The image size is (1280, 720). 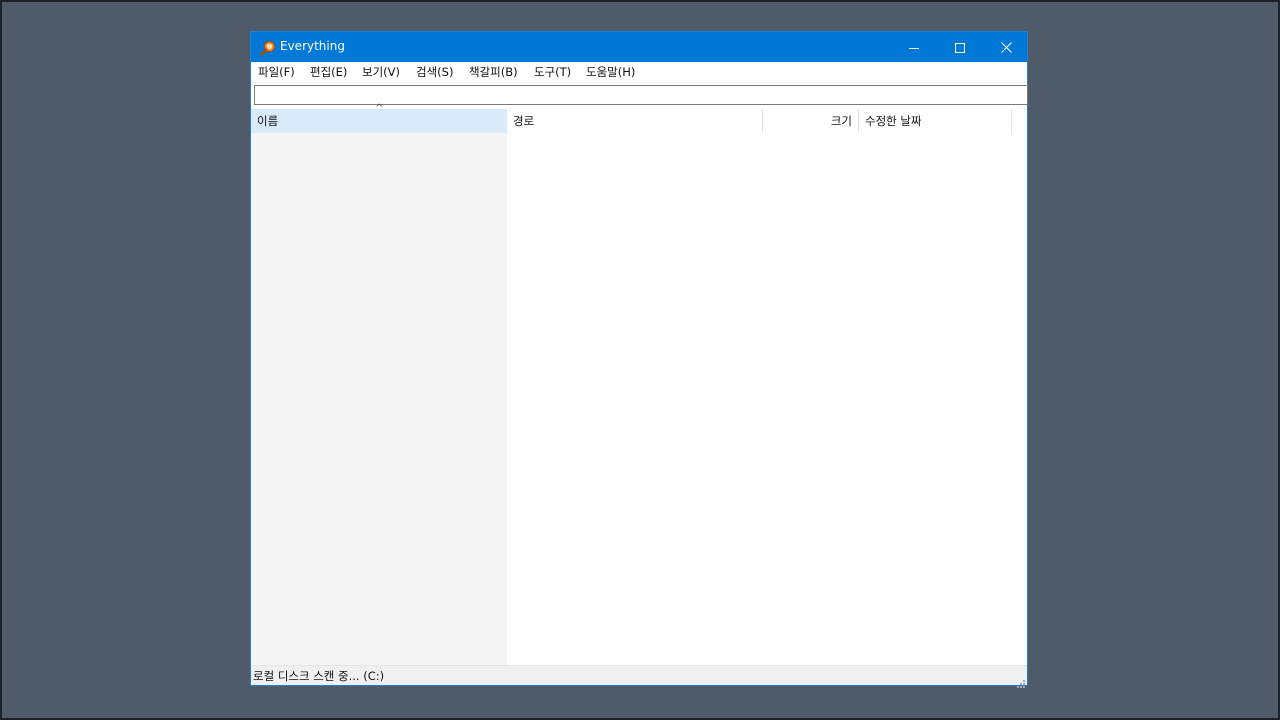 I want to click on column-header-date-modified: 수정한 날짜, so click(x=935, y=121).